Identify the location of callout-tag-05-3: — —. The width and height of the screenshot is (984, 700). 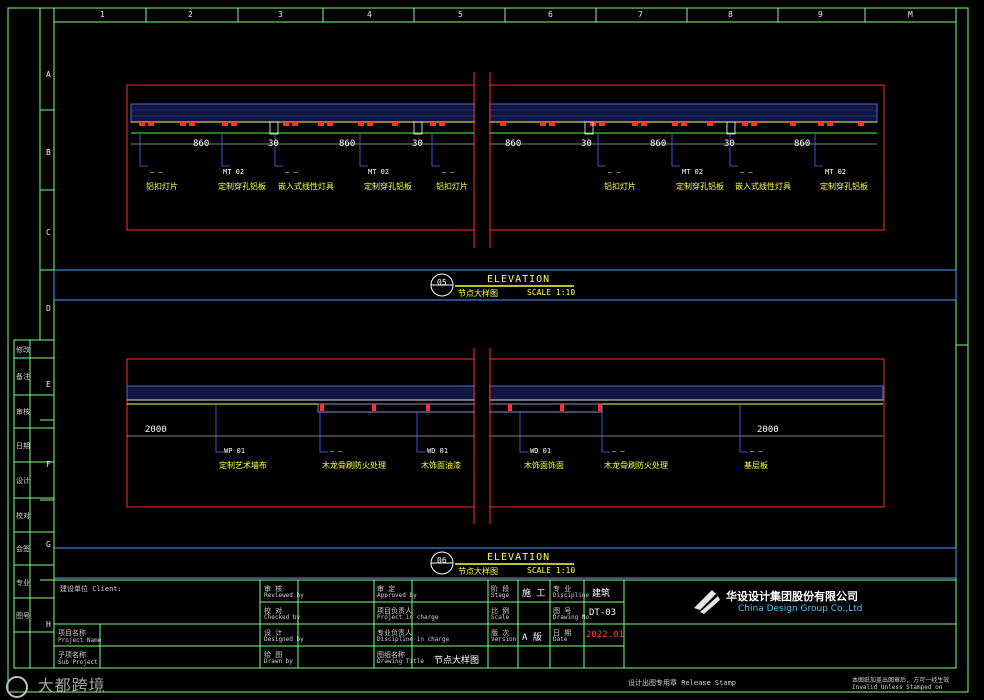
(291, 172).